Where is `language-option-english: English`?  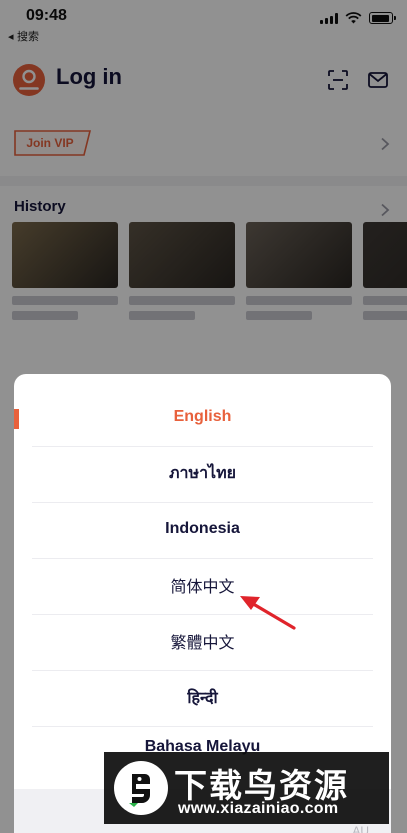
language-option-english: English is located at coordinates (202, 417).